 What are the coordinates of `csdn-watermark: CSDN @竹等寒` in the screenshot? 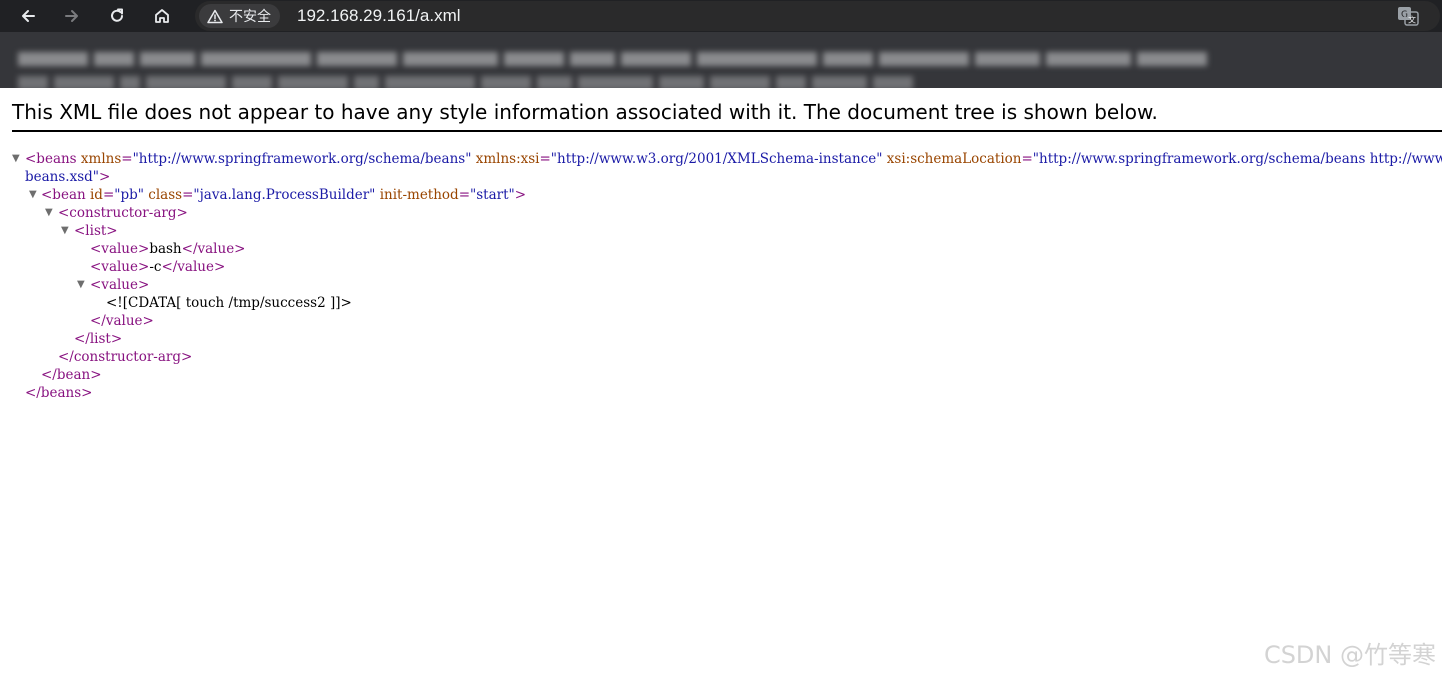 It's located at (1349, 655).